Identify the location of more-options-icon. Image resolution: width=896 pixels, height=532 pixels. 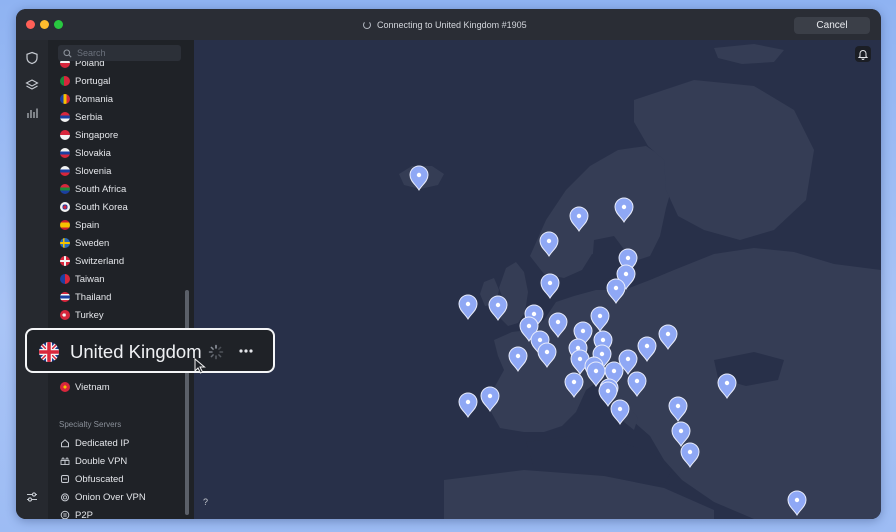
(246, 351).